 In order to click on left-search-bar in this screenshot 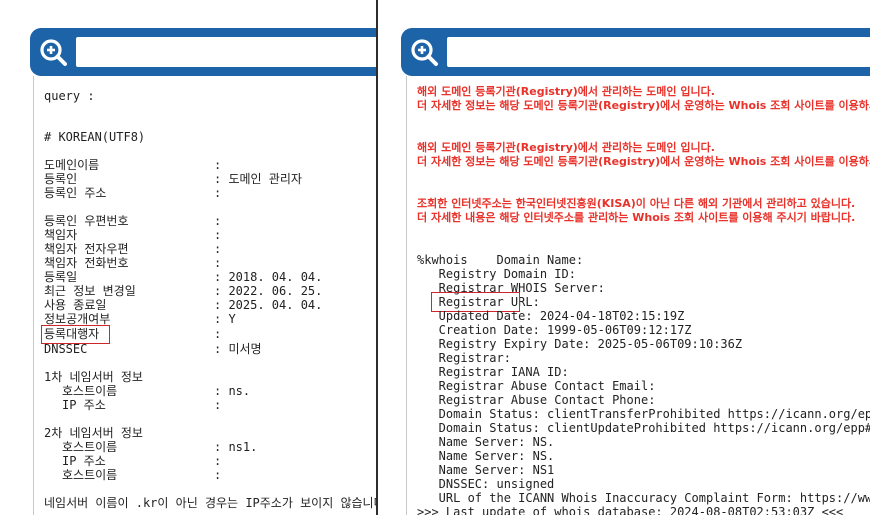, I will do `click(203, 52)`.